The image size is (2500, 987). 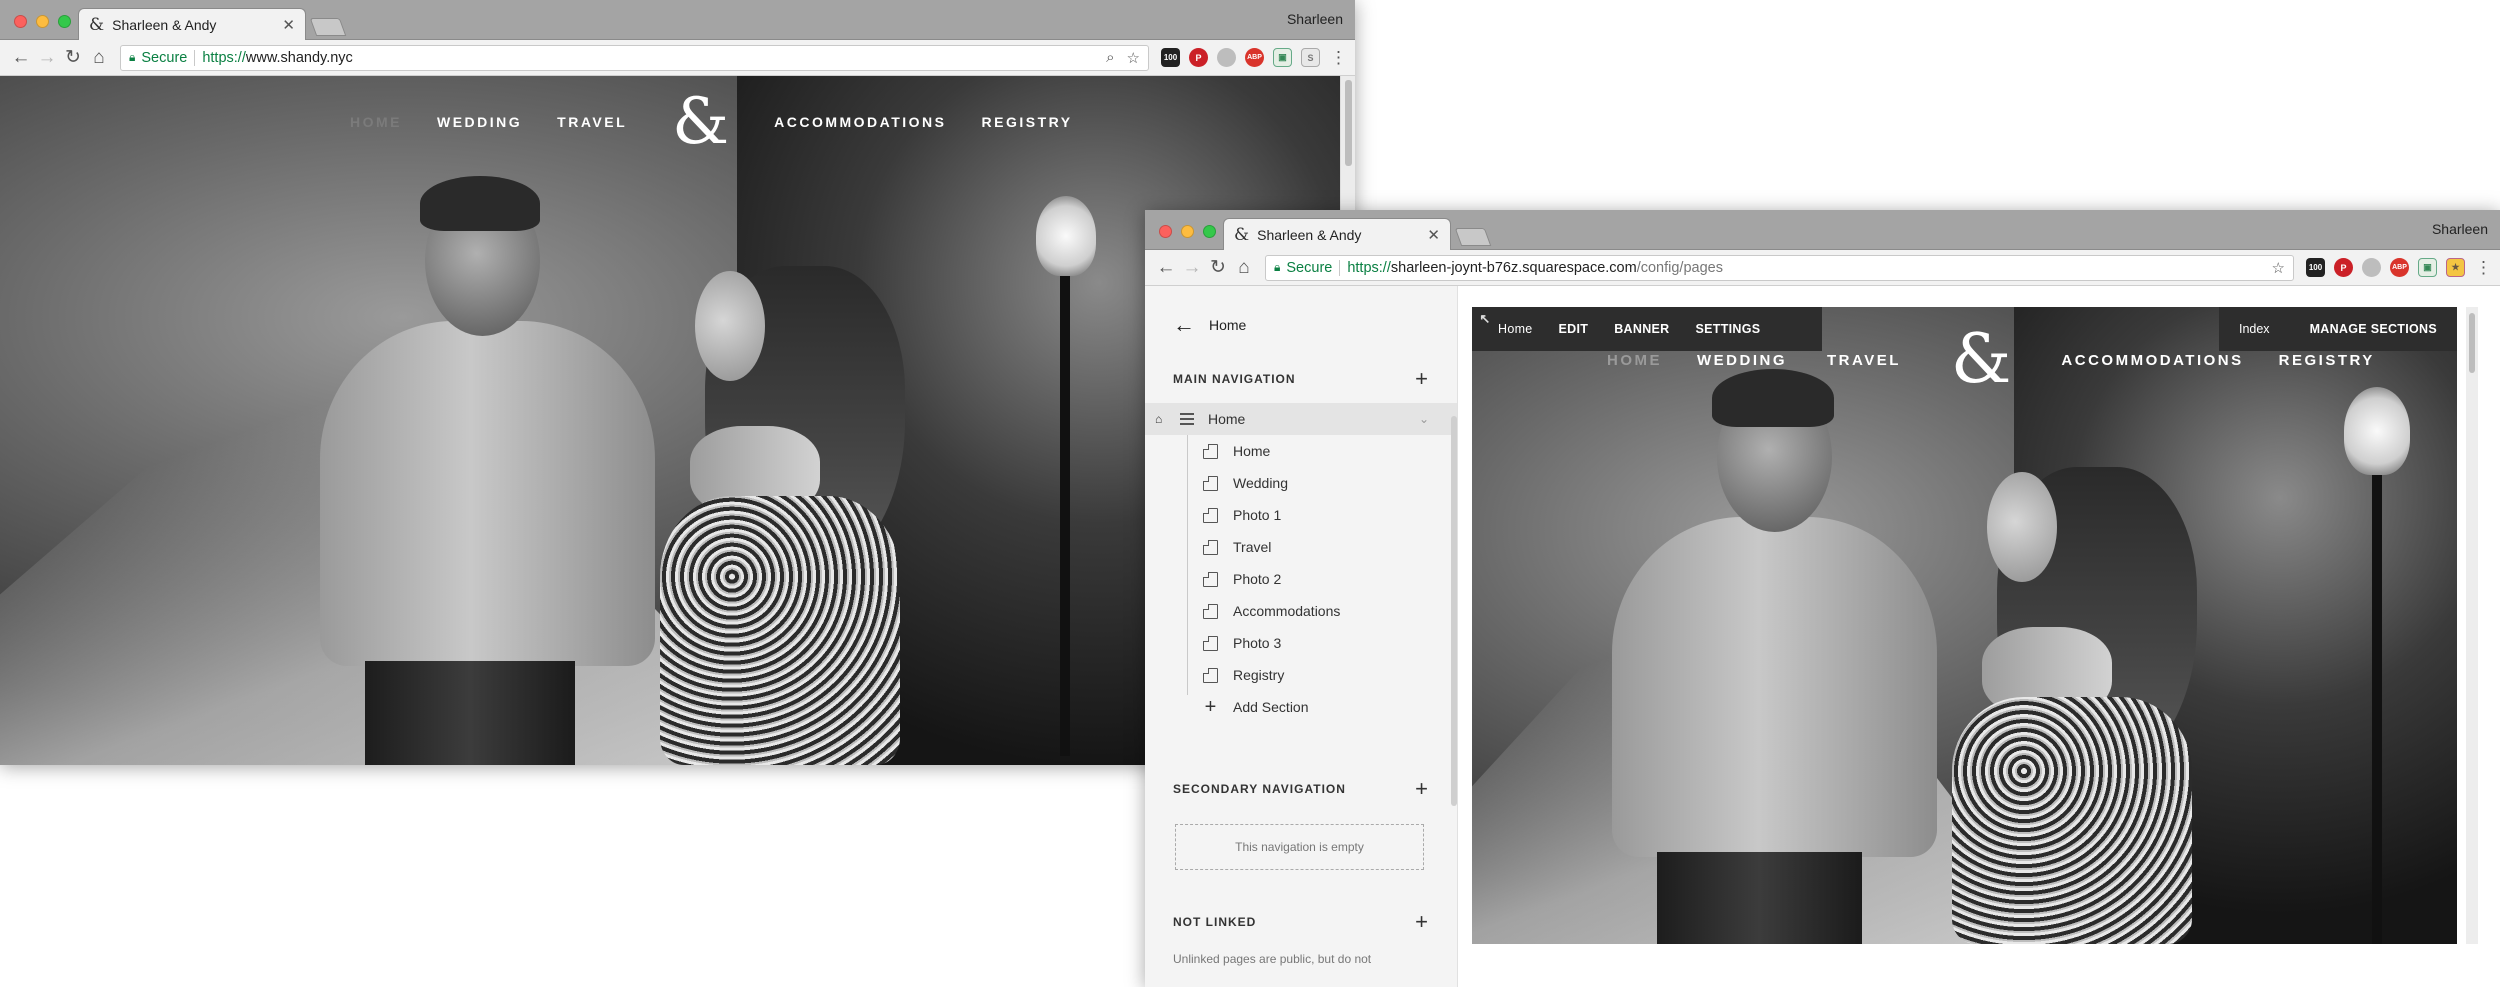 What do you see at coordinates (1679, 267) in the screenshot?
I see `url-path: /config/pages` at bounding box center [1679, 267].